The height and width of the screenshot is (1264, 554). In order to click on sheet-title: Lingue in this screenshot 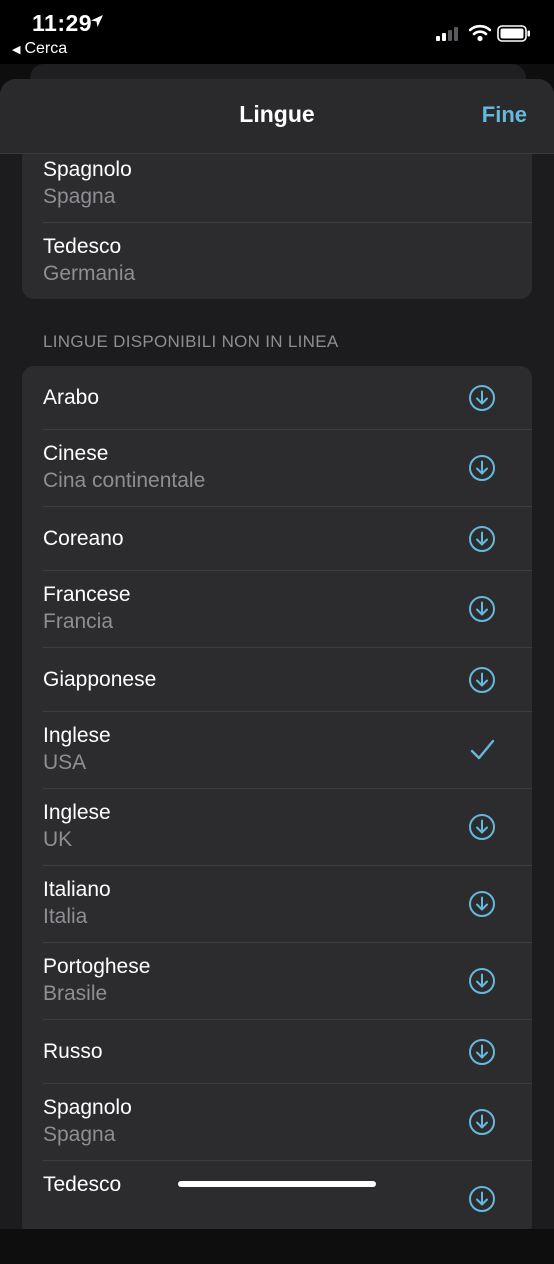, I will do `click(277, 114)`.